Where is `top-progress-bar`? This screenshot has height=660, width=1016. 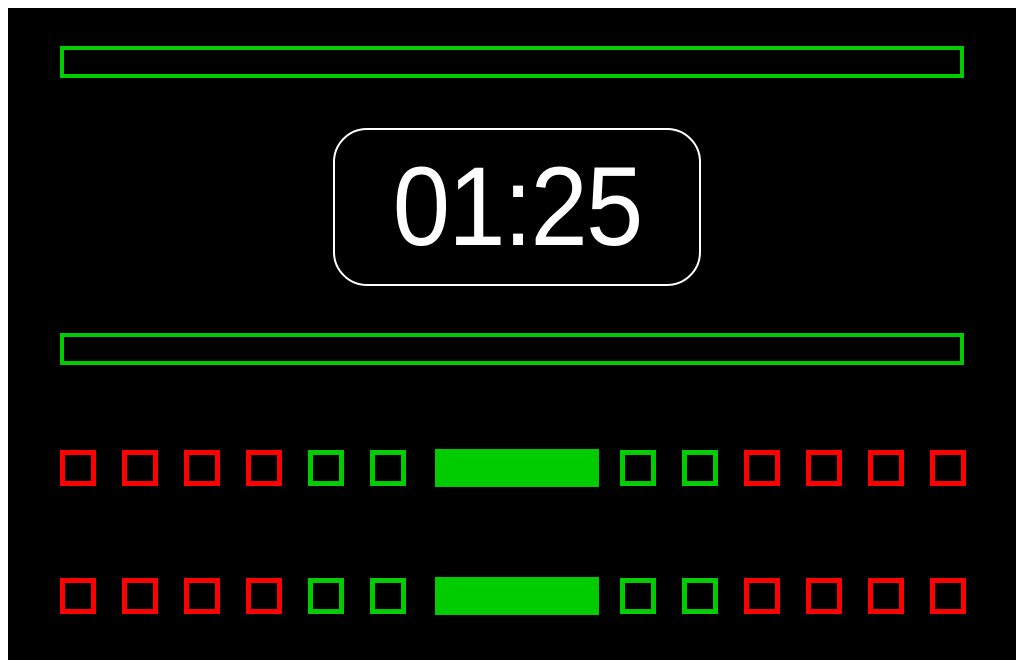
top-progress-bar is located at coordinates (512, 62).